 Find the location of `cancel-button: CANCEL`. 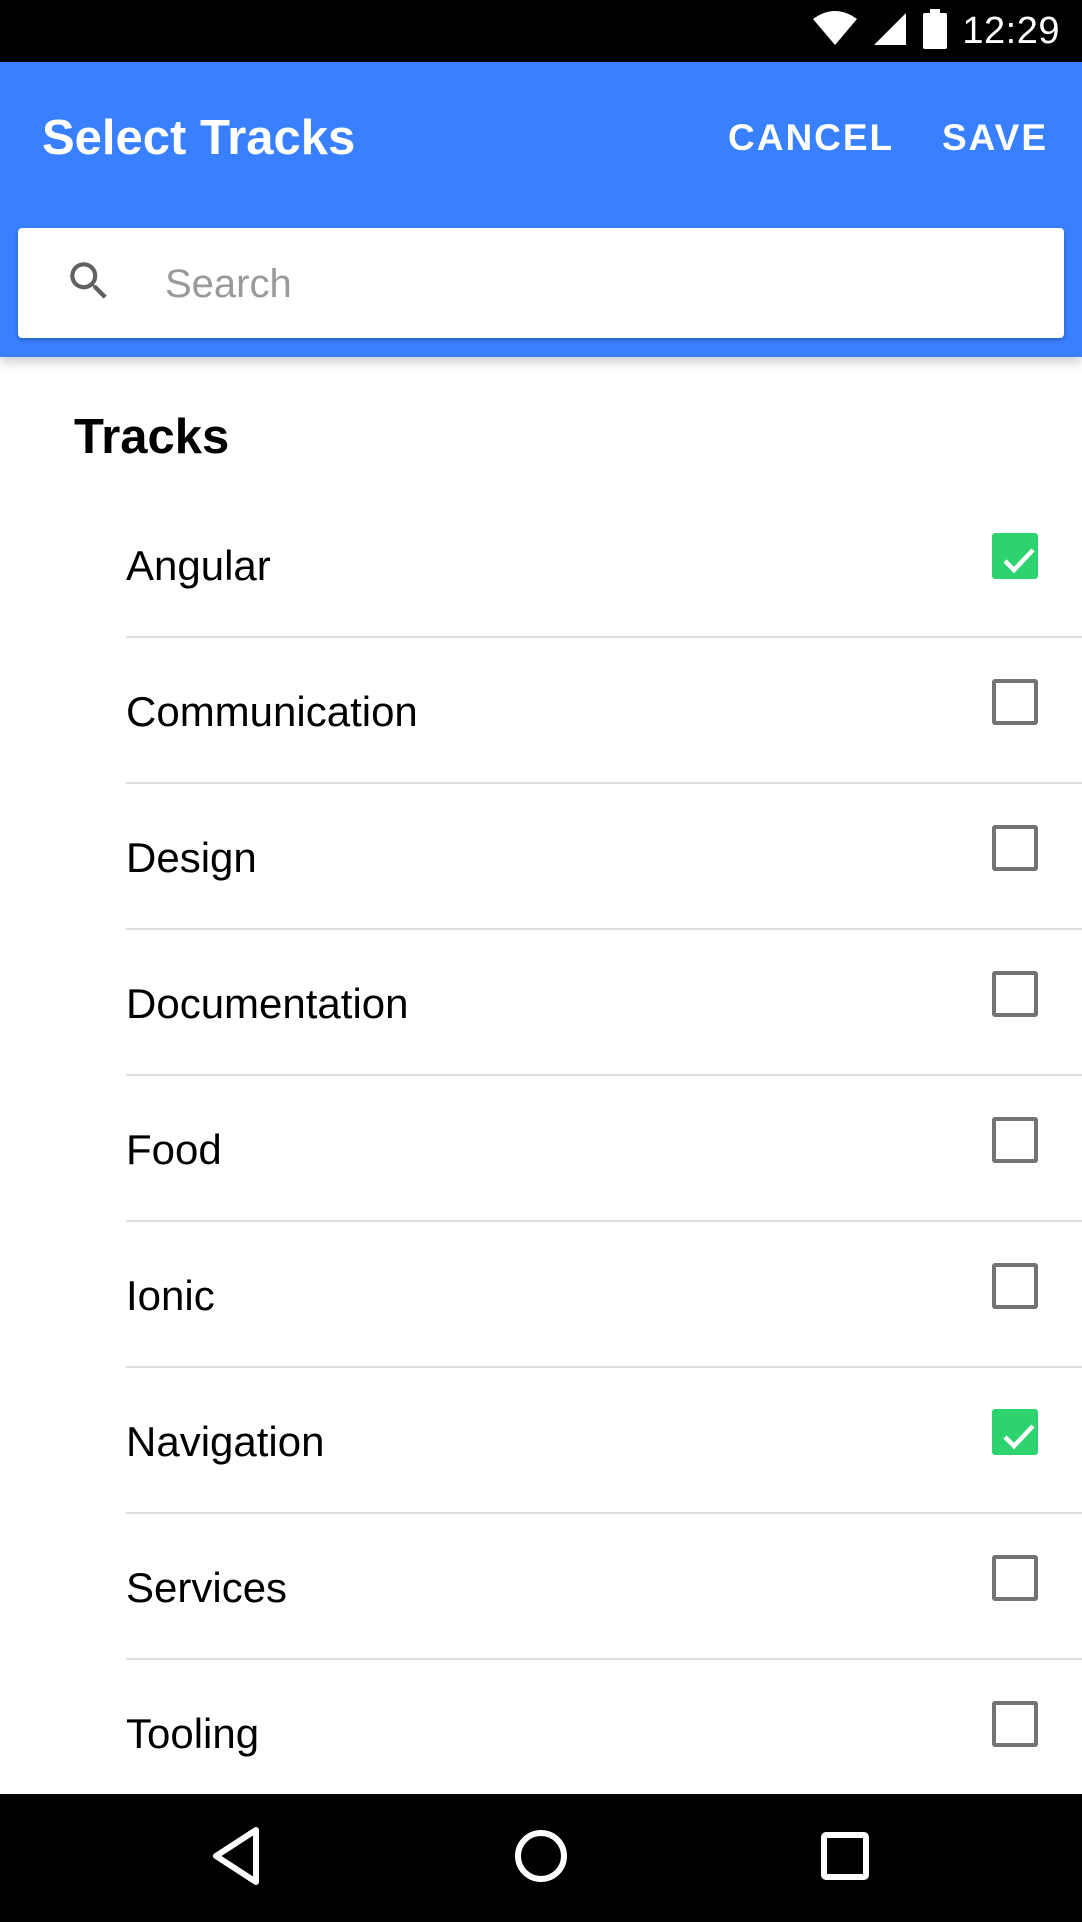

cancel-button: CANCEL is located at coordinates (811, 138).